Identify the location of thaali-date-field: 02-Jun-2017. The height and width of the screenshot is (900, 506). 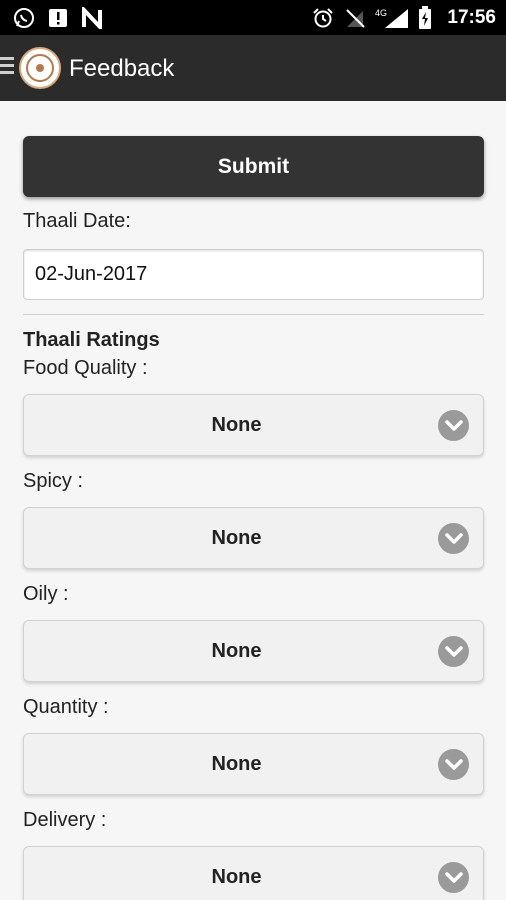
(253, 274).